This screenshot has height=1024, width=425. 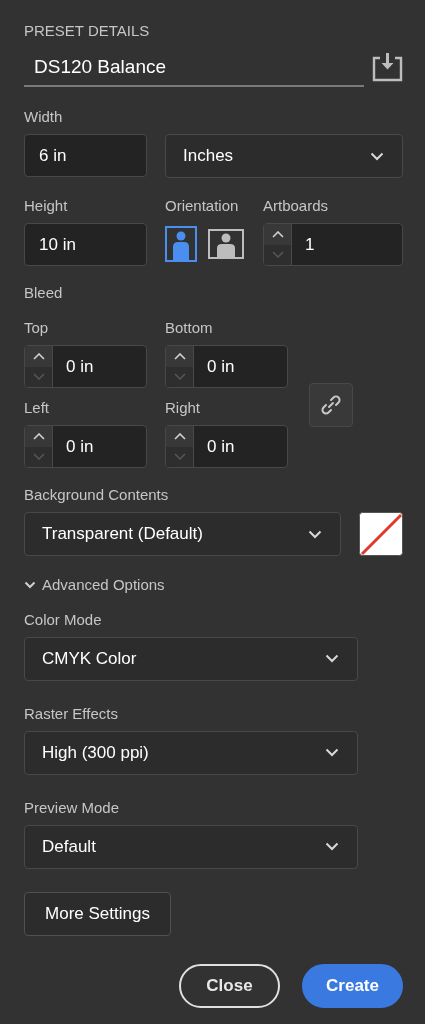 I want to click on create-button: Create, so click(x=352, y=986).